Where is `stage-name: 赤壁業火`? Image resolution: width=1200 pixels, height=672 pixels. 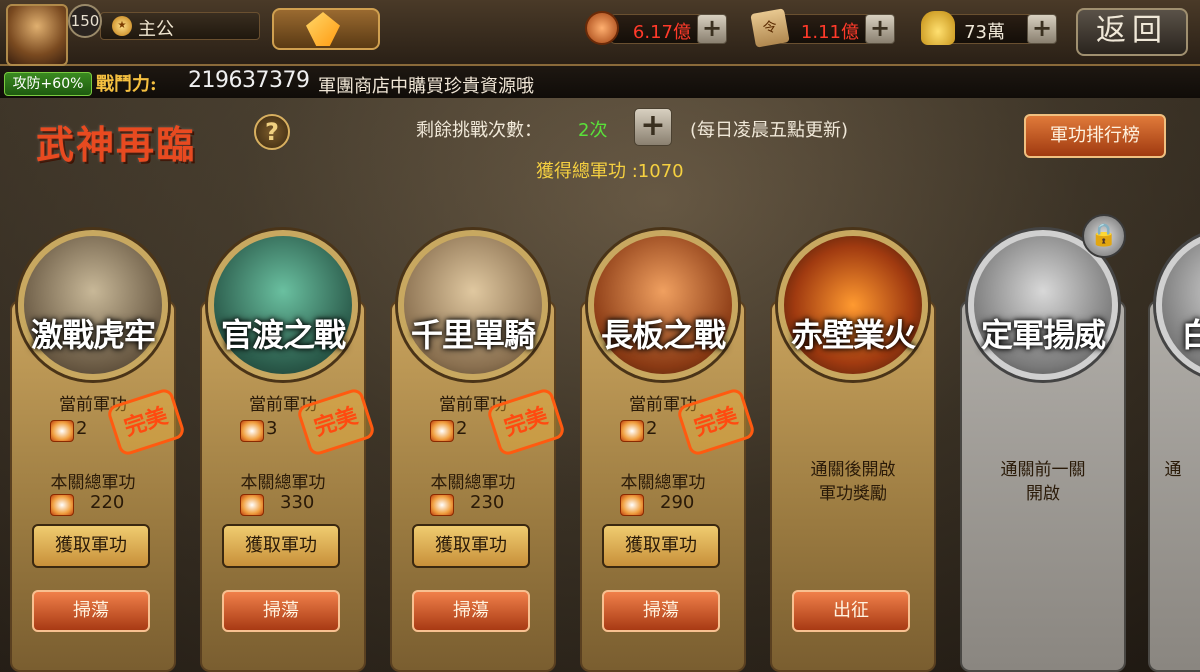 stage-name: 赤壁業火 is located at coordinates (853, 335).